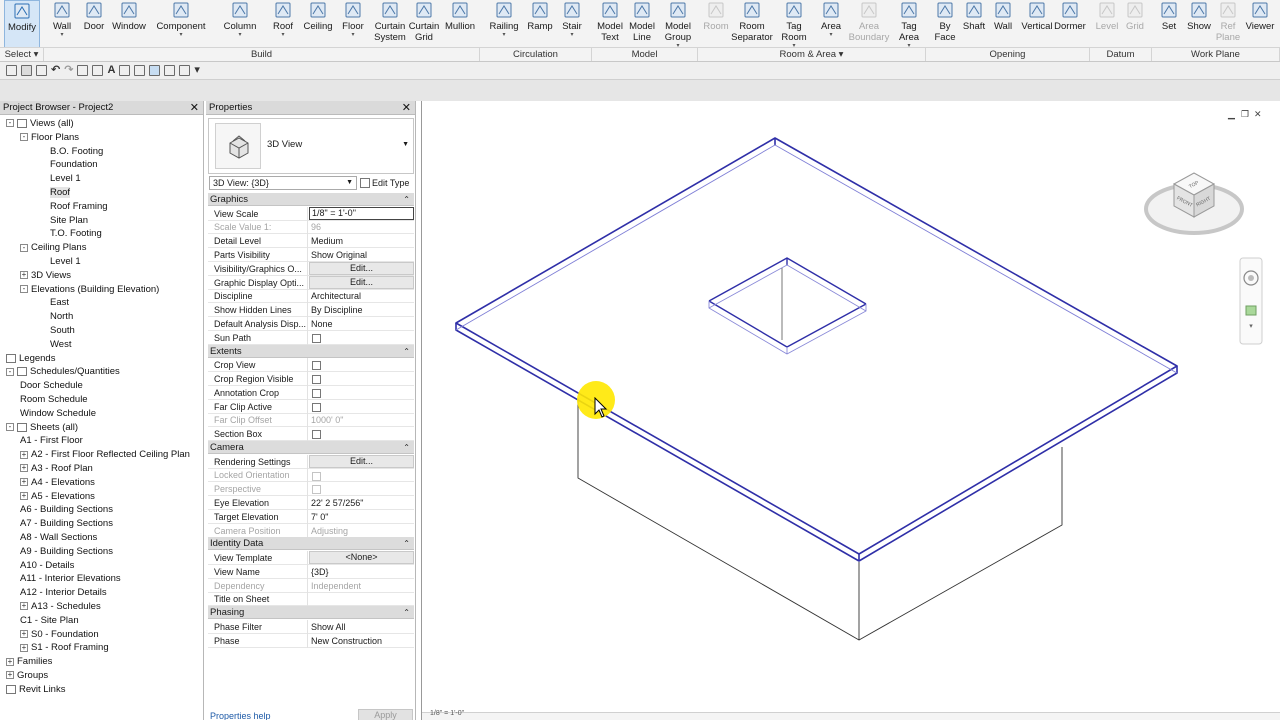  Describe the element at coordinates (185, 70) in the screenshot. I see `switch-windows-icon` at that location.